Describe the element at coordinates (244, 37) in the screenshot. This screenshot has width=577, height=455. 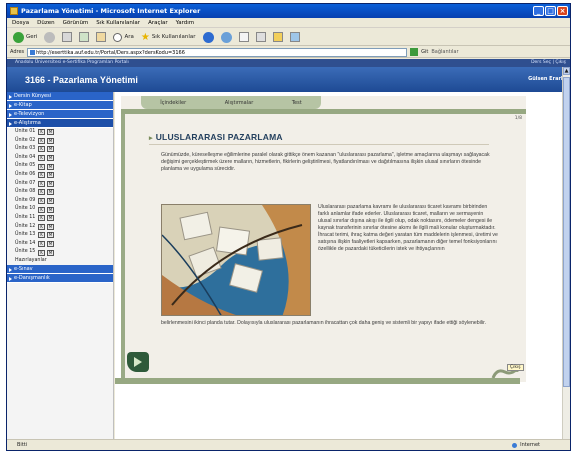
I see `mail-button` at that location.